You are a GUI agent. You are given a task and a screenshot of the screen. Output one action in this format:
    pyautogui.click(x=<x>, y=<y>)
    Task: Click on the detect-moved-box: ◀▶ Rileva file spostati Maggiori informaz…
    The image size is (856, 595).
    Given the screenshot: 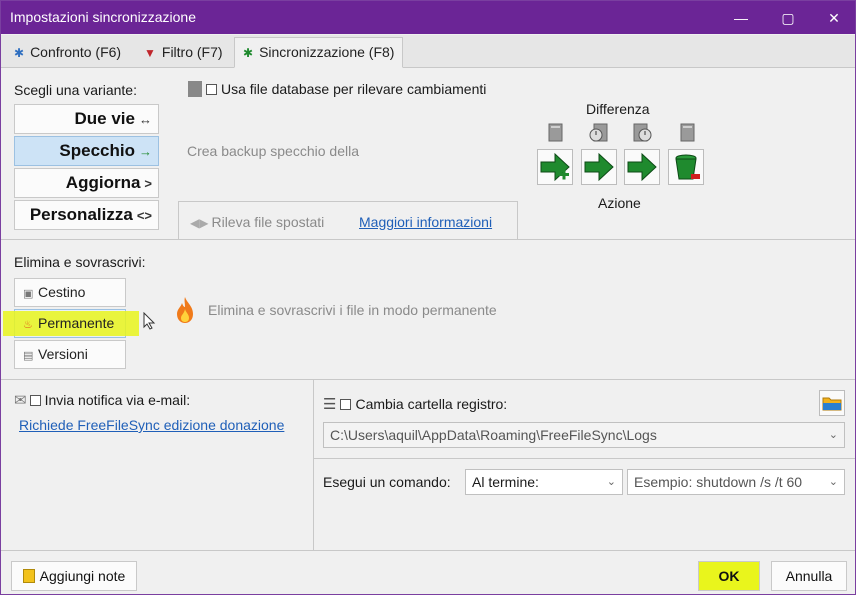 What is the action you would take?
    pyautogui.click(x=348, y=220)
    